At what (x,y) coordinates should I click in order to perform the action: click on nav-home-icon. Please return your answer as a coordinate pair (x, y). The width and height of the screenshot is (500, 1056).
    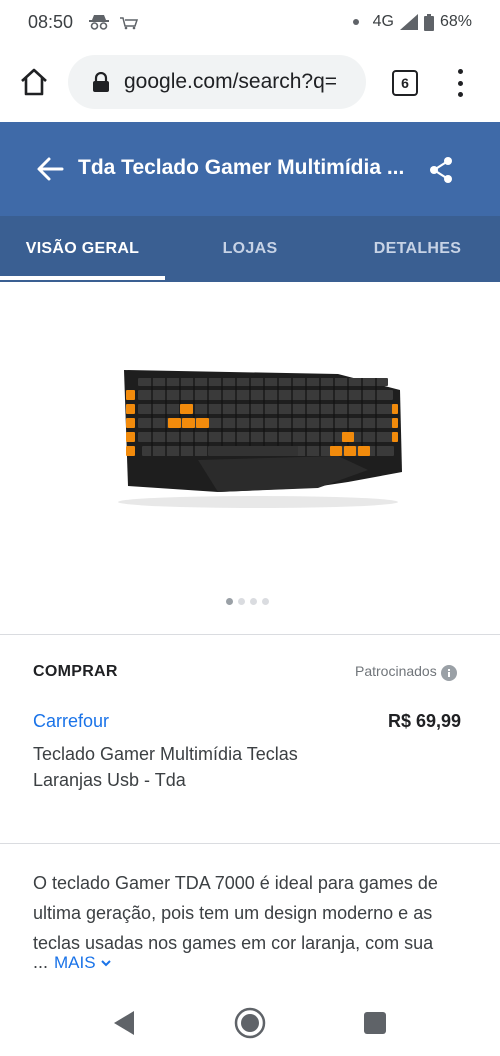
    Looking at the image, I should click on (250, 1023).